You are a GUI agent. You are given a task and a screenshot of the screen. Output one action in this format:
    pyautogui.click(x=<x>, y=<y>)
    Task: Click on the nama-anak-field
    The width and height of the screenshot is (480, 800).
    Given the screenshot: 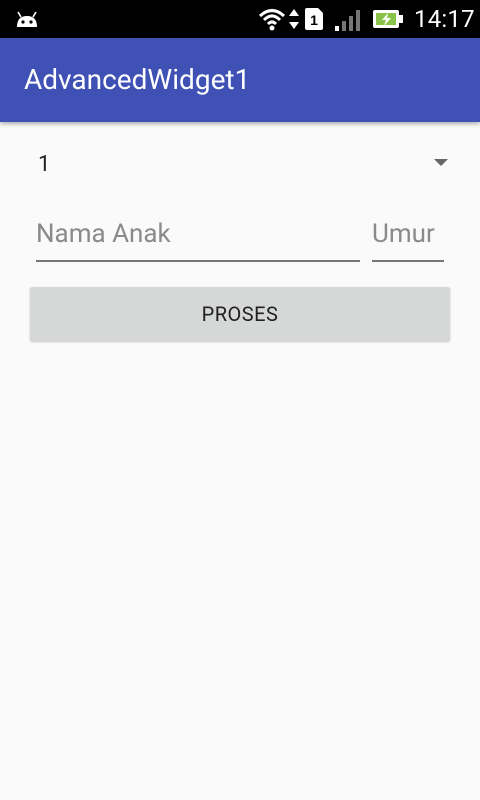 What is the action you would take?
    pyautogui.click(x=198, y=236)
    